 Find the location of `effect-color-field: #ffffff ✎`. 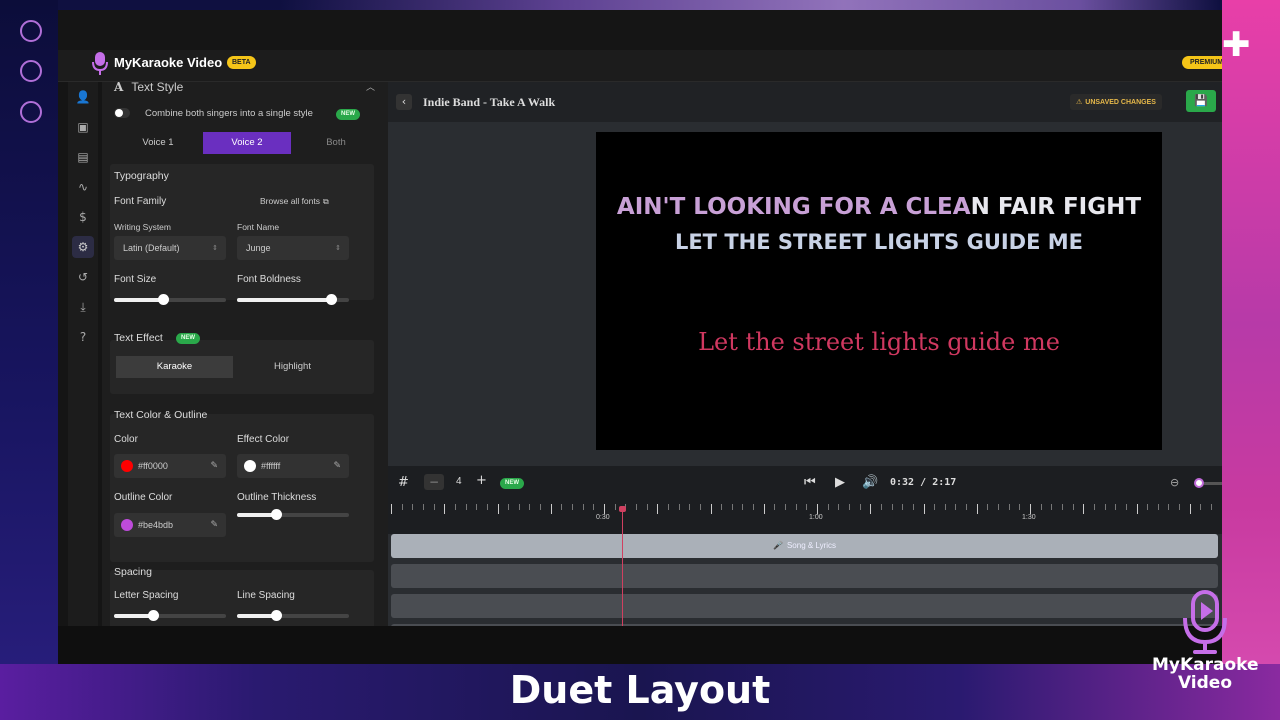

effect-color-field: #ffffff ✎ is located at coordinates (293, 466).